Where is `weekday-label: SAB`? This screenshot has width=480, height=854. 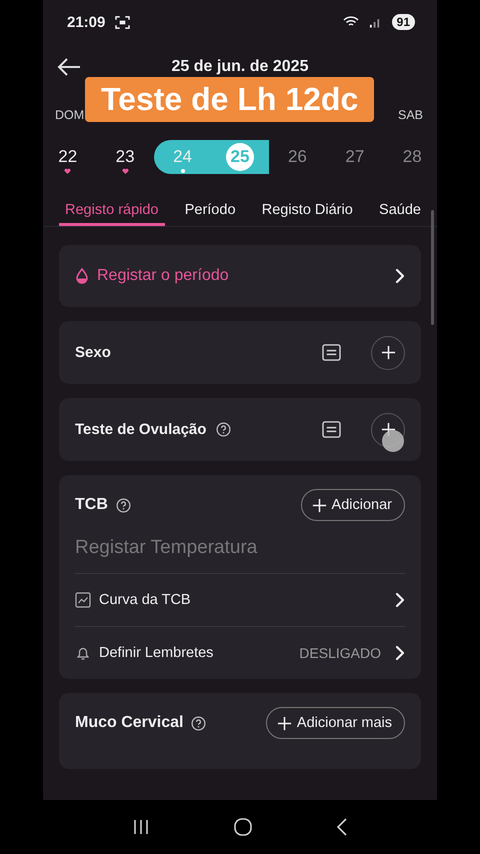 weekday-label: SAB is located at coordinates (410, 115).